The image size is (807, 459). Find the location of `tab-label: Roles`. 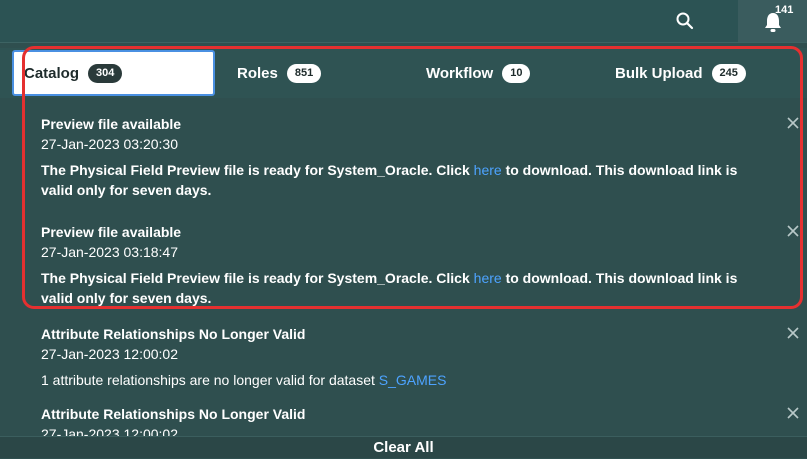

tab-label: Roles is located at coordinates (257, 73).